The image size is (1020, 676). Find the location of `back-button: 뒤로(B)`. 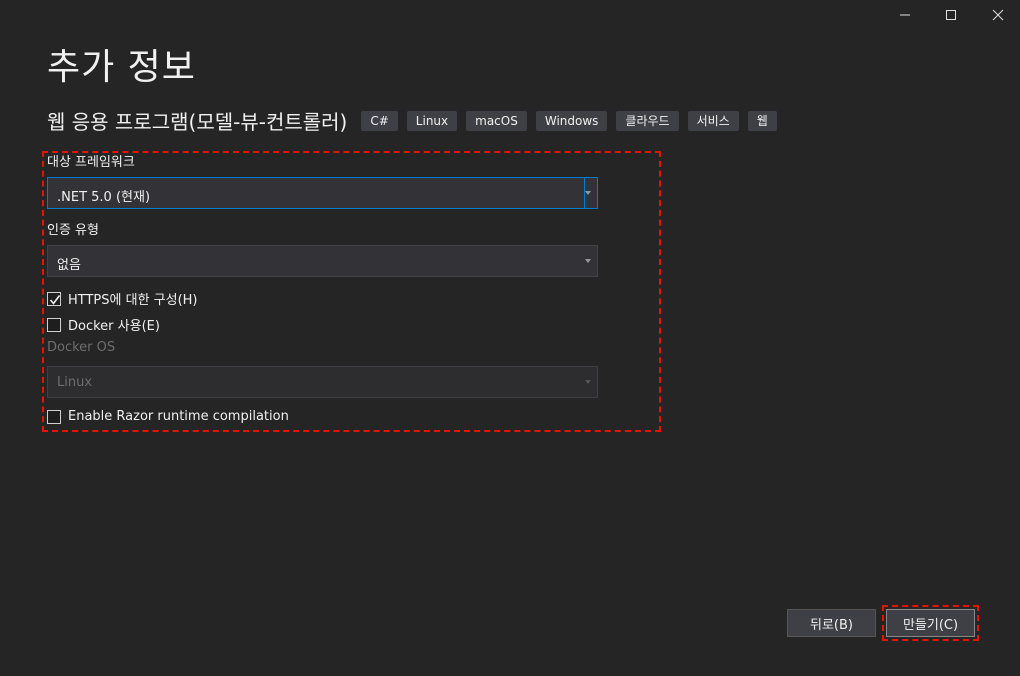

back-button: 뒤로(B) is located at coordinates (831, 623).